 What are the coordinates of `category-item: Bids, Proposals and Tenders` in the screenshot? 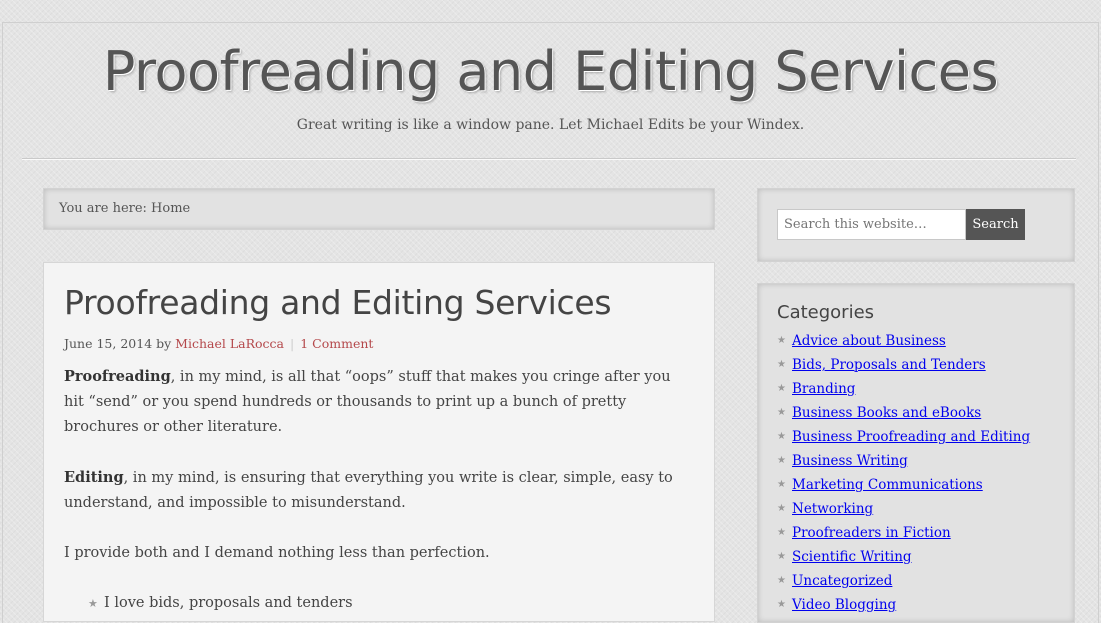 It's located at (916, 365).